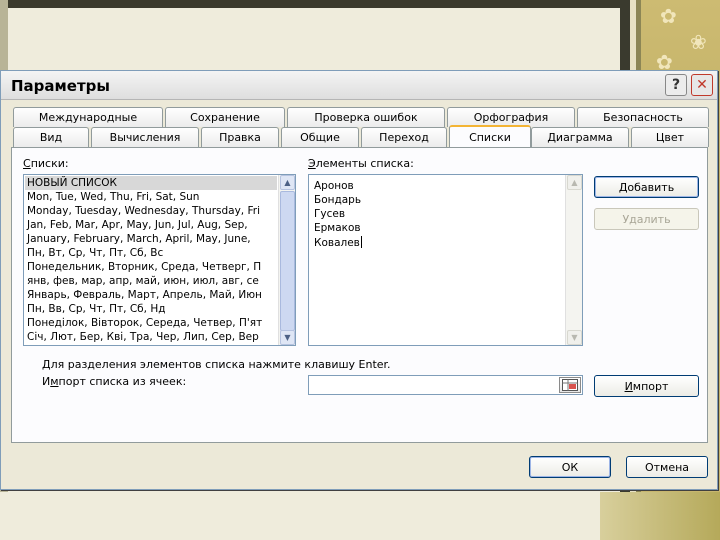  What do you see at coordinates (698, 42) in the screenshot?
I see `flower-icon: ❀` at bounding box center [698, 42].